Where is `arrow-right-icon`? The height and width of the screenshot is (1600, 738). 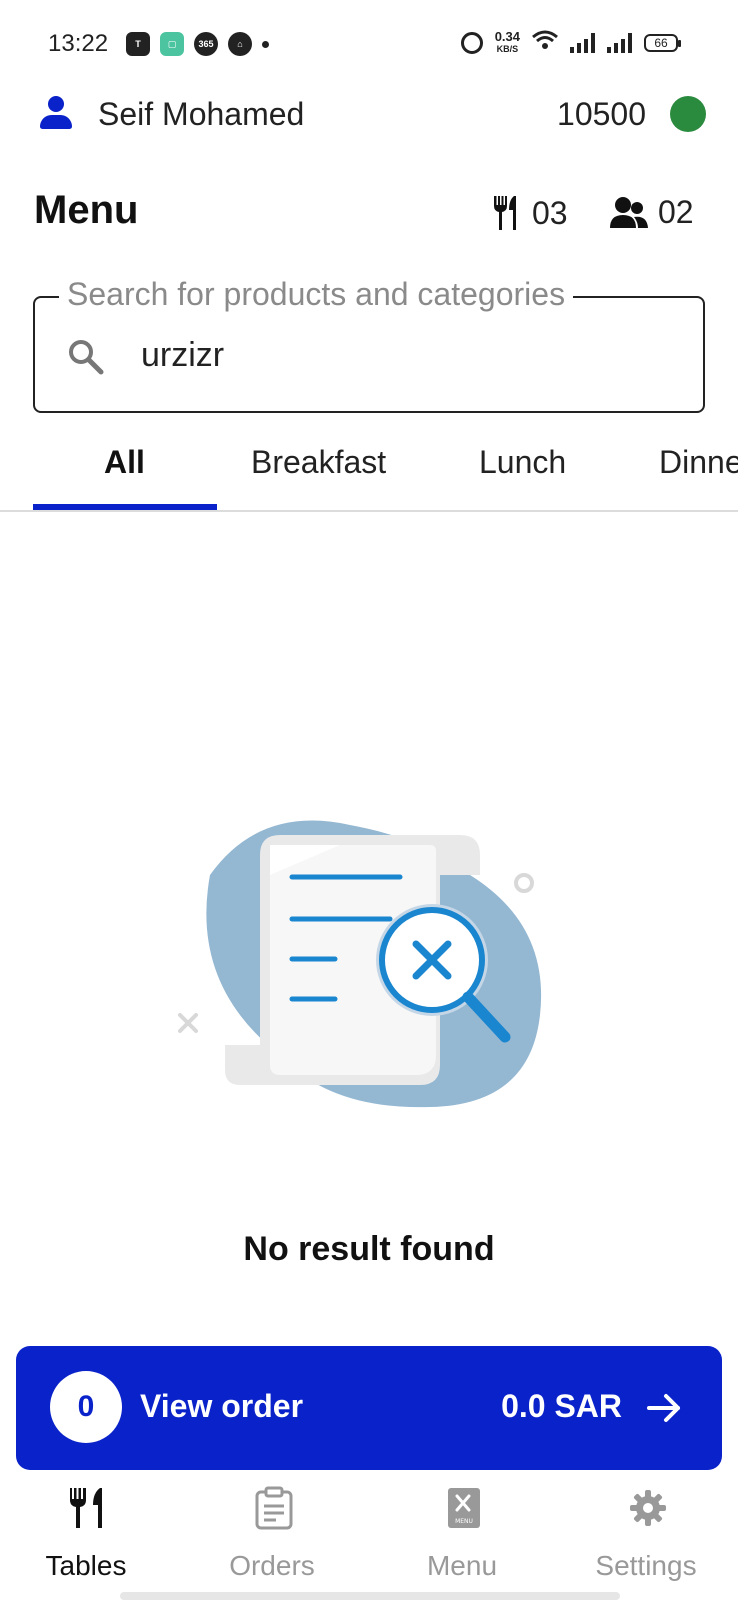 arrow-right-icon is located at coordinates (663, 1408).